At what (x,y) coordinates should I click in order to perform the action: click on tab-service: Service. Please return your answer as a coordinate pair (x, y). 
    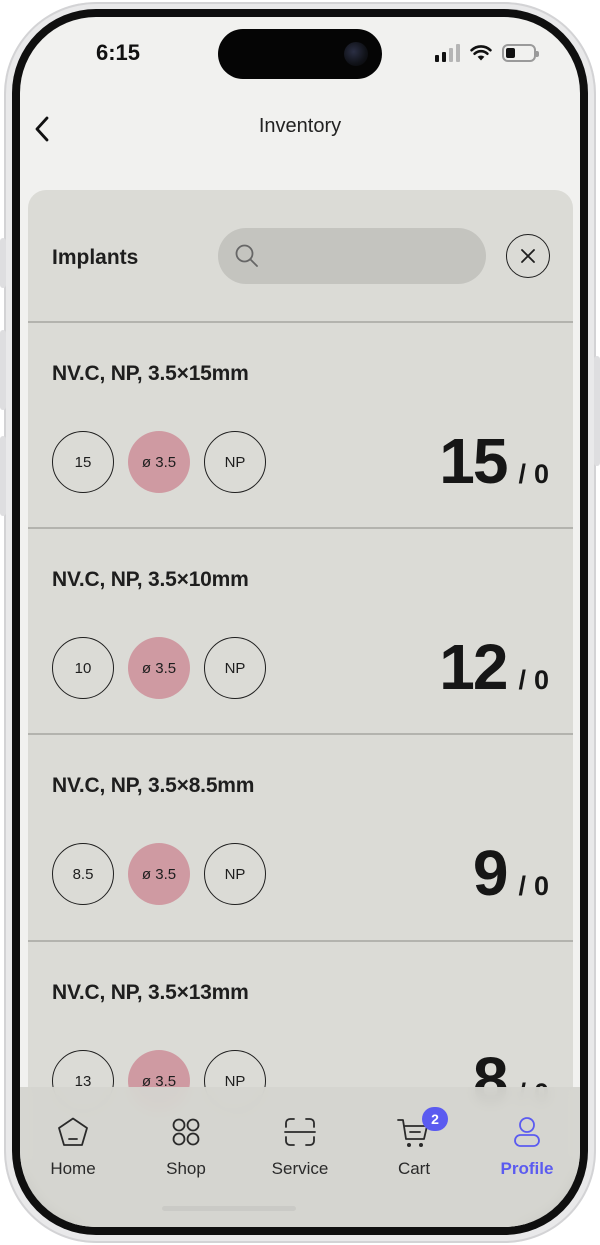
    Looking at the image, I should click on (300, 1153).